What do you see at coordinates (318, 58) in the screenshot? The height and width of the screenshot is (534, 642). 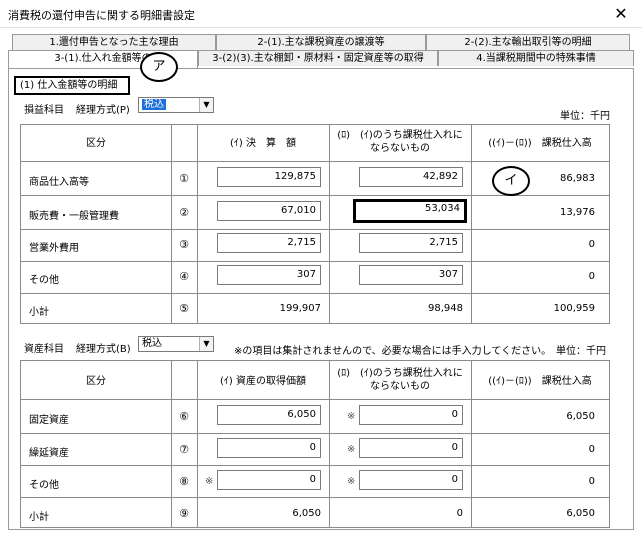 I see `tab-inventory-acquisition: 3-(2)(3).主な棚卸・原材料・固定資産等の取得` at bounding box center [318, 58].